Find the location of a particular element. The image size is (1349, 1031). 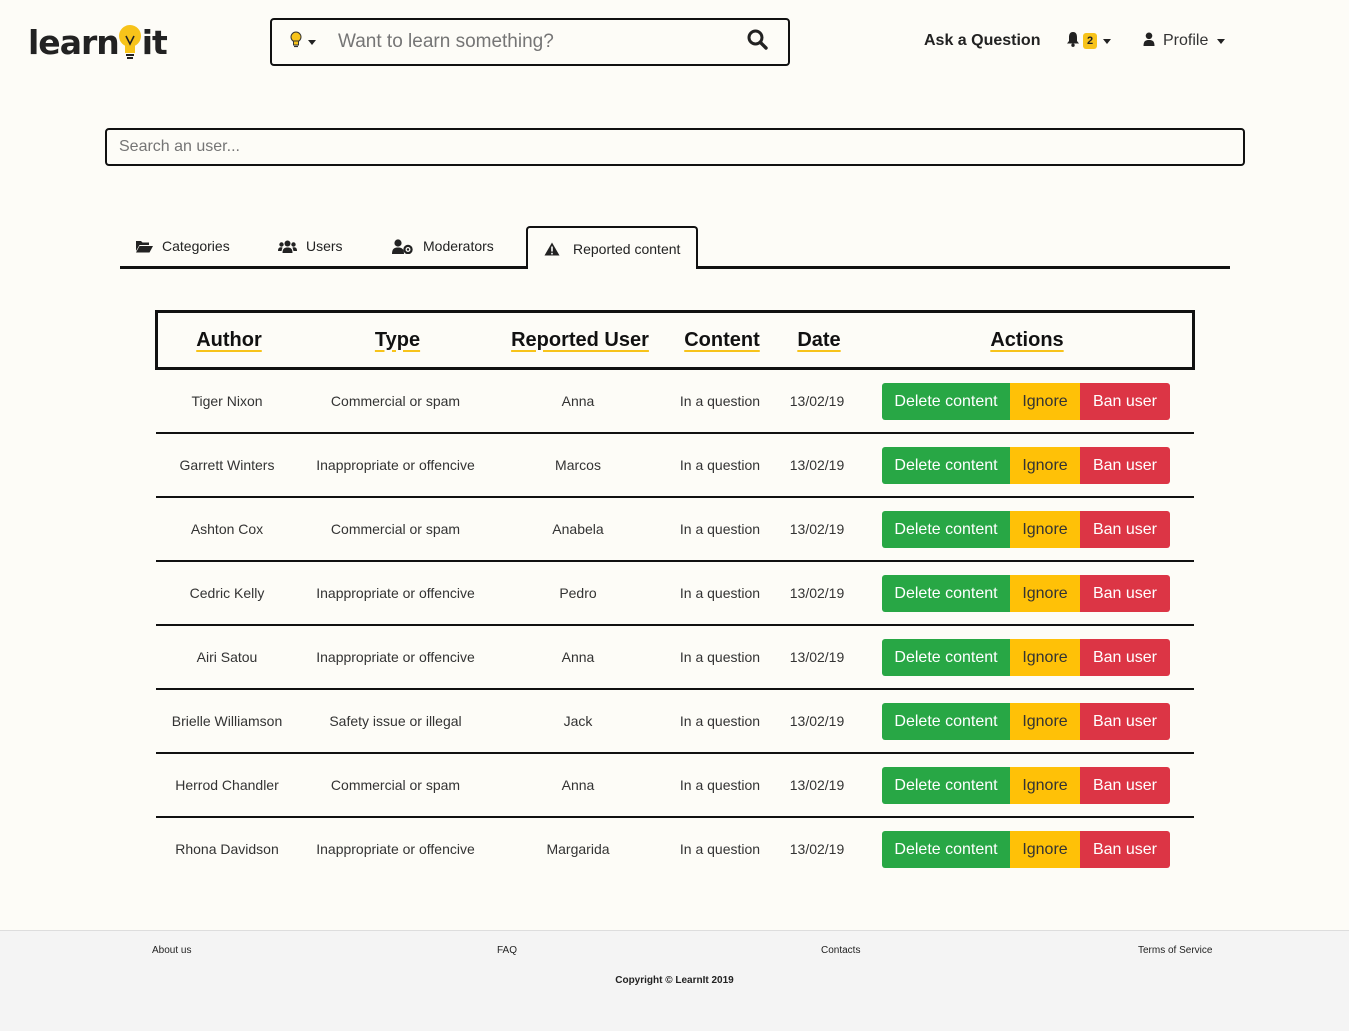

chevron-down-icon is located at coordinates (312, 42).